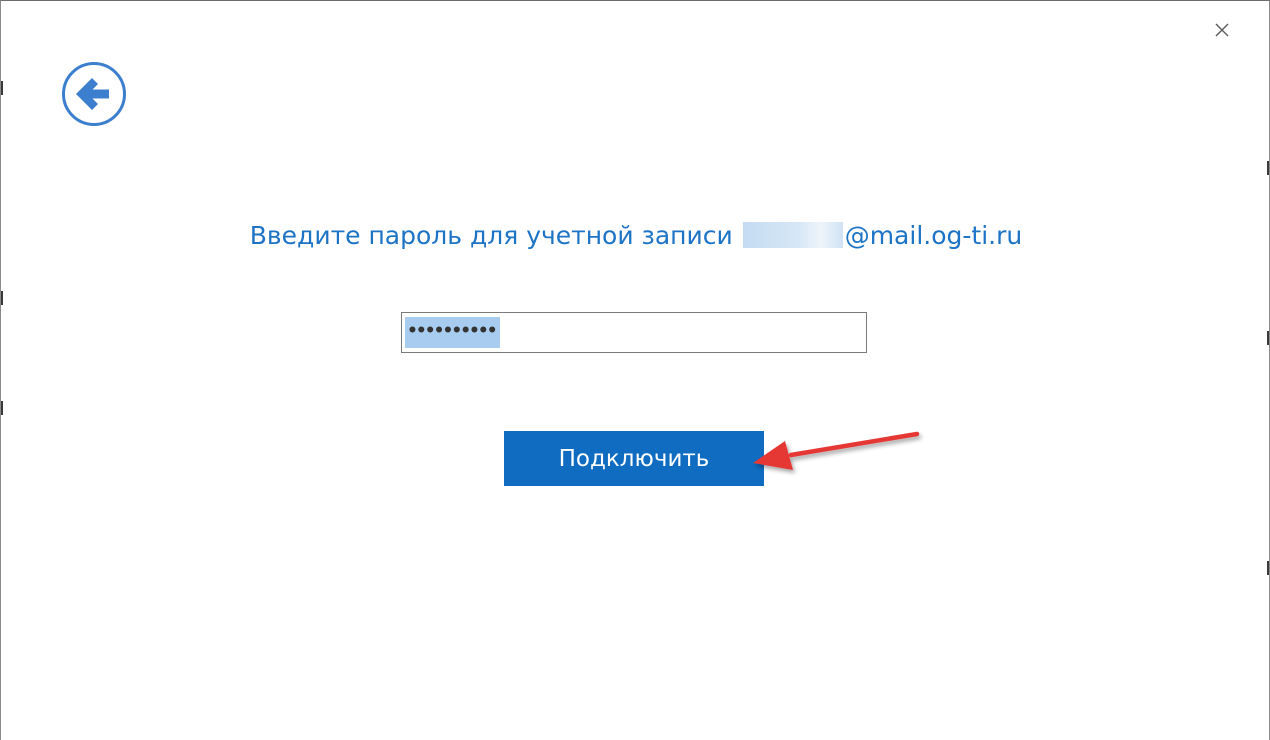 The width and height of the screenshot is (1270, 740). I want to click on prompt-text: Введите пароль для учетной записи, so click(491, 235).